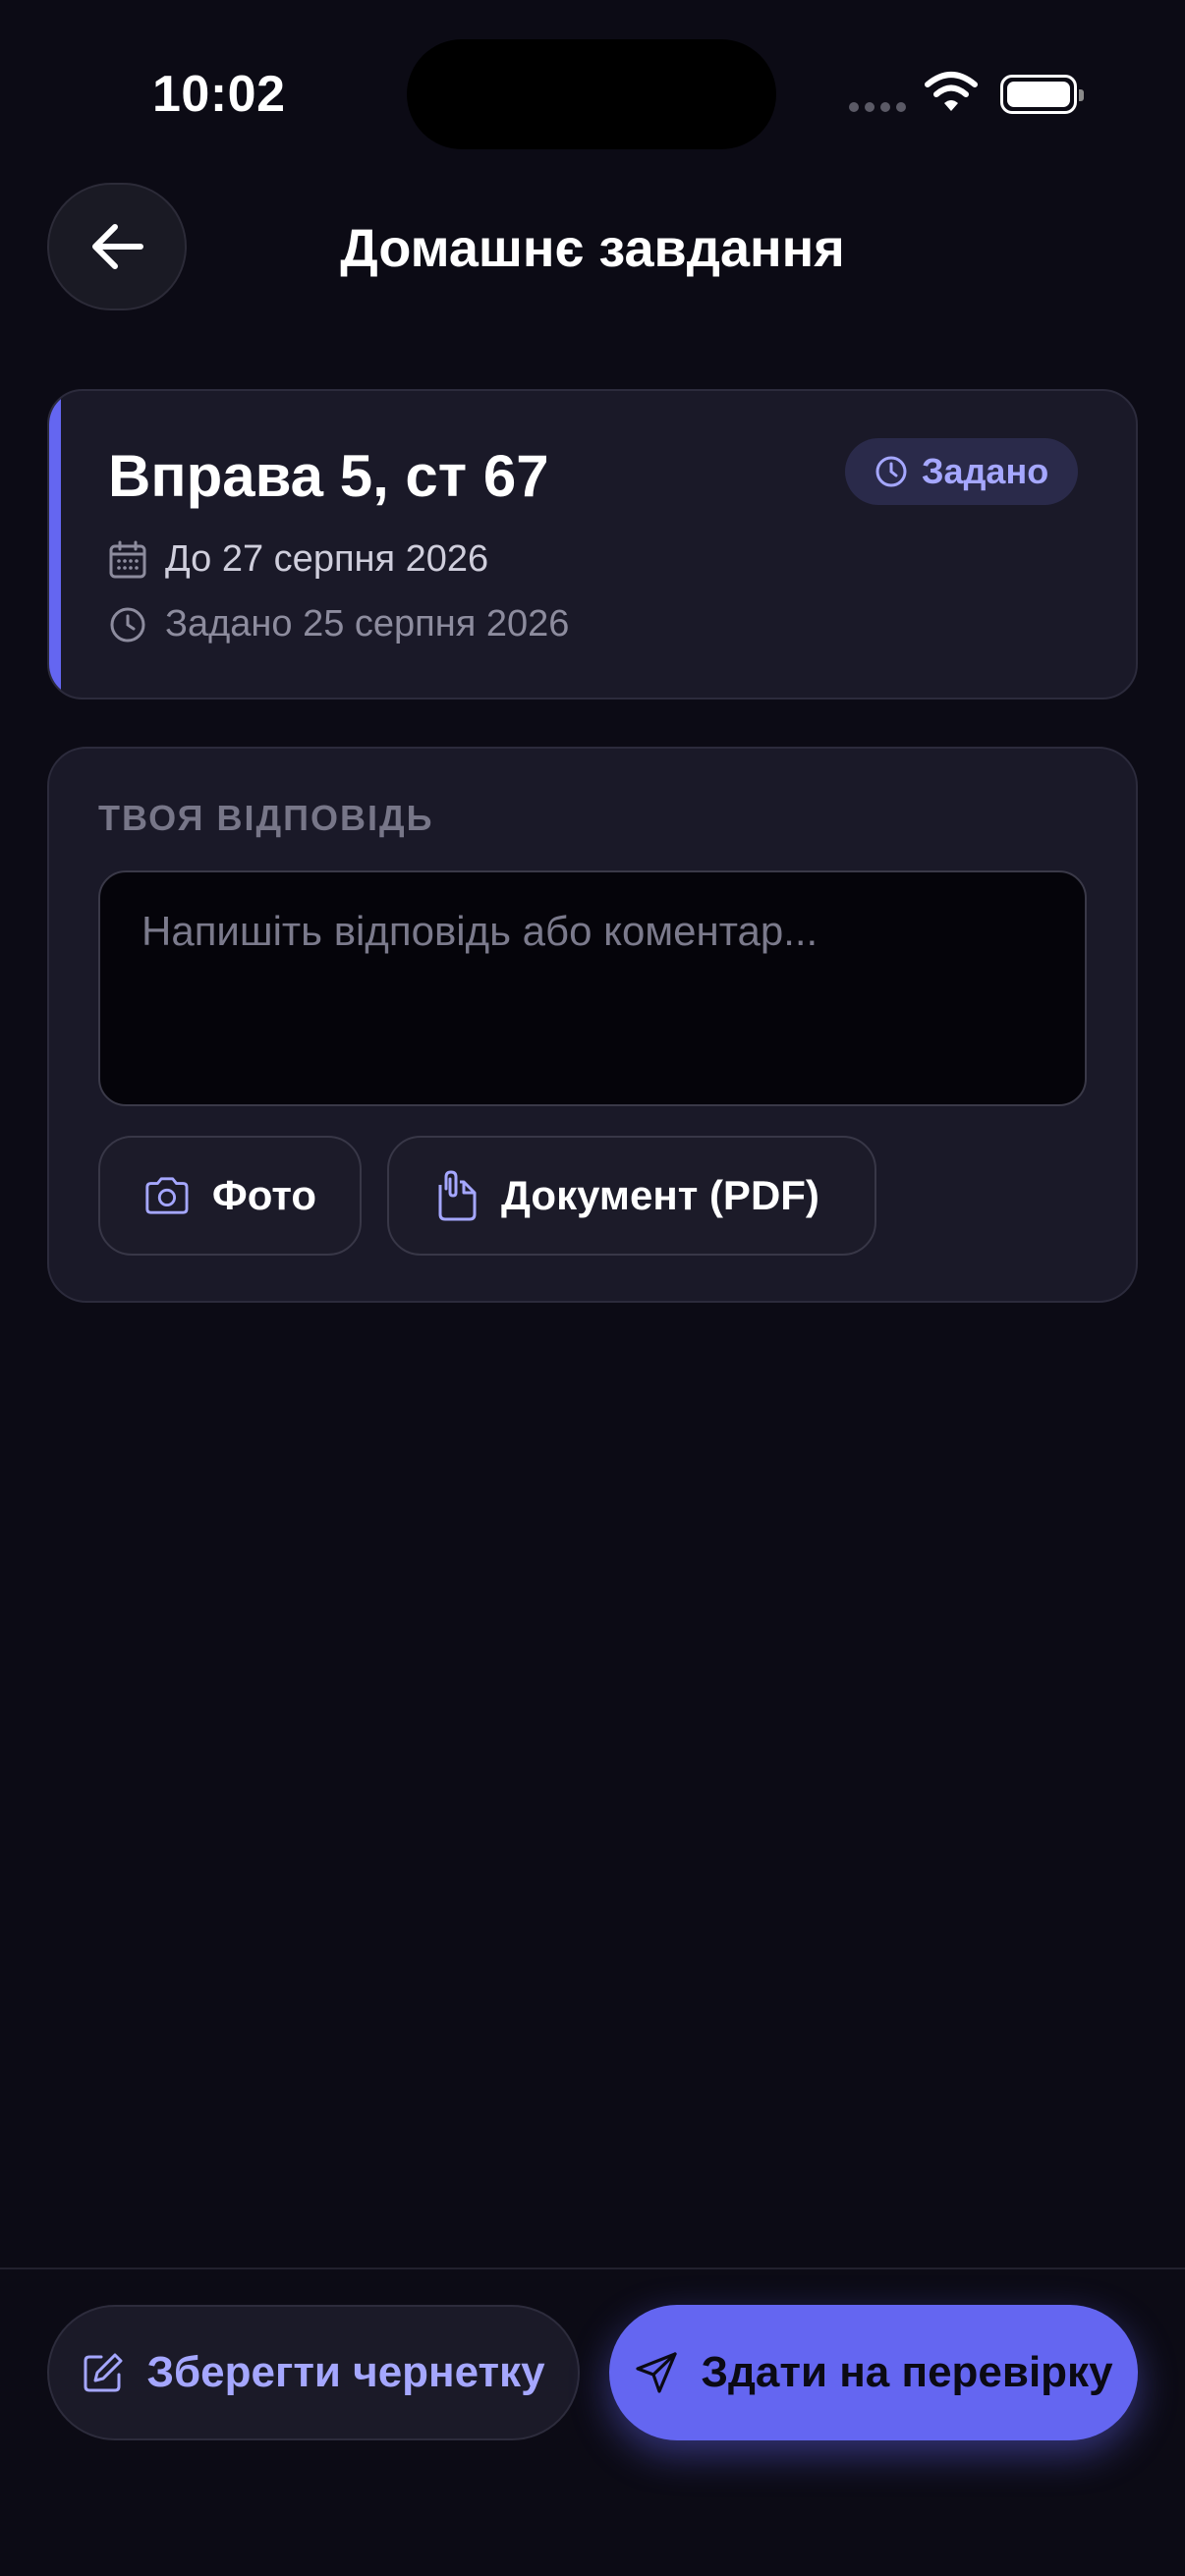  I want to click on status-time: 10:02, so click(219, 94).